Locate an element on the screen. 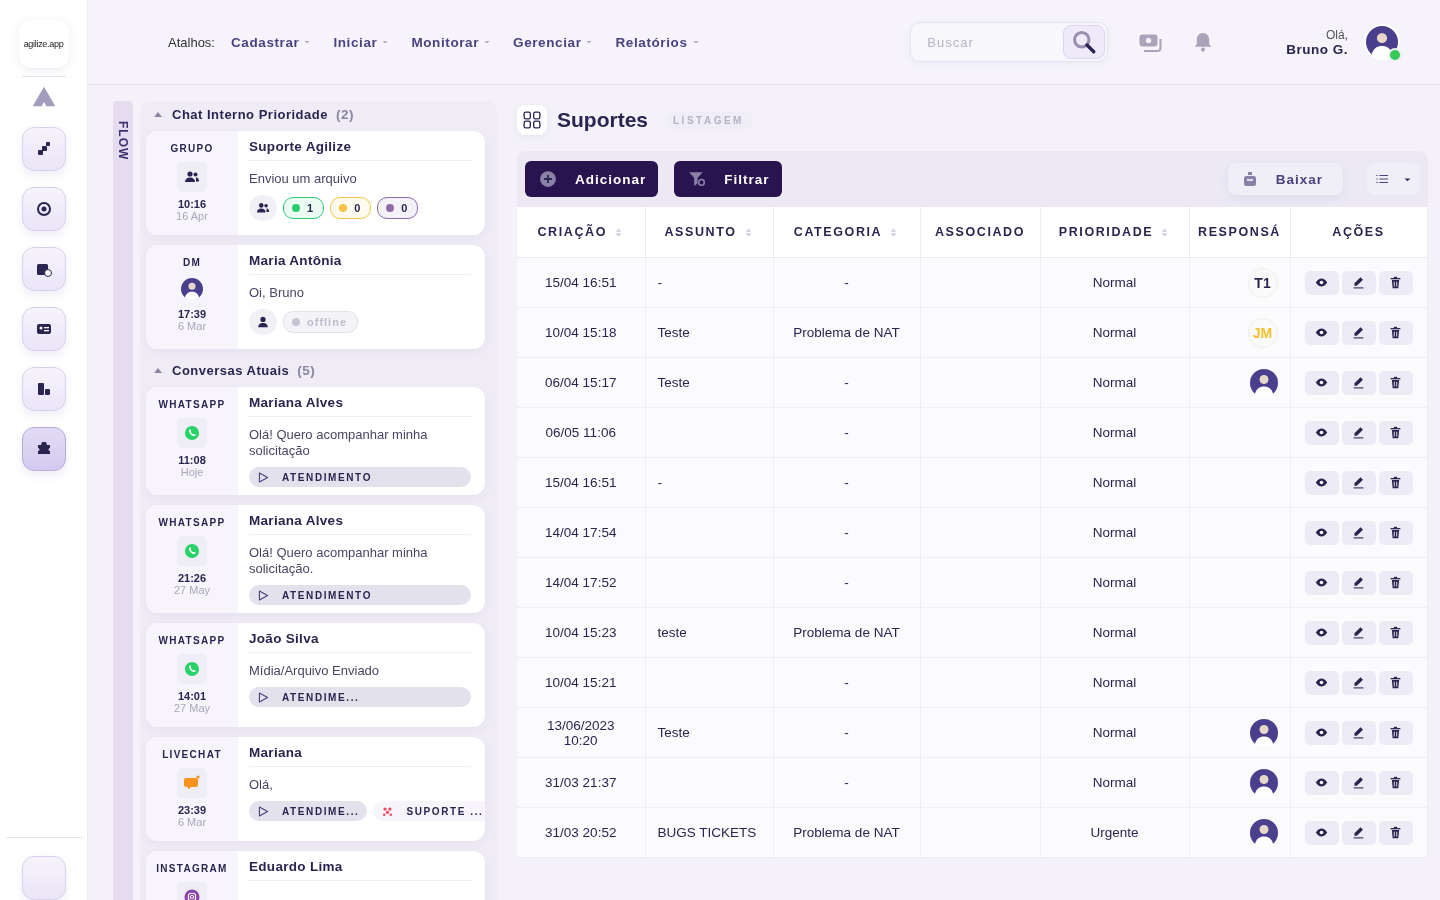 Image resolution: width=1440 pixels, height=900 pixels. conversation-card: INSTAGRAM Eduardo Lima is located at coordinates (315, 875).